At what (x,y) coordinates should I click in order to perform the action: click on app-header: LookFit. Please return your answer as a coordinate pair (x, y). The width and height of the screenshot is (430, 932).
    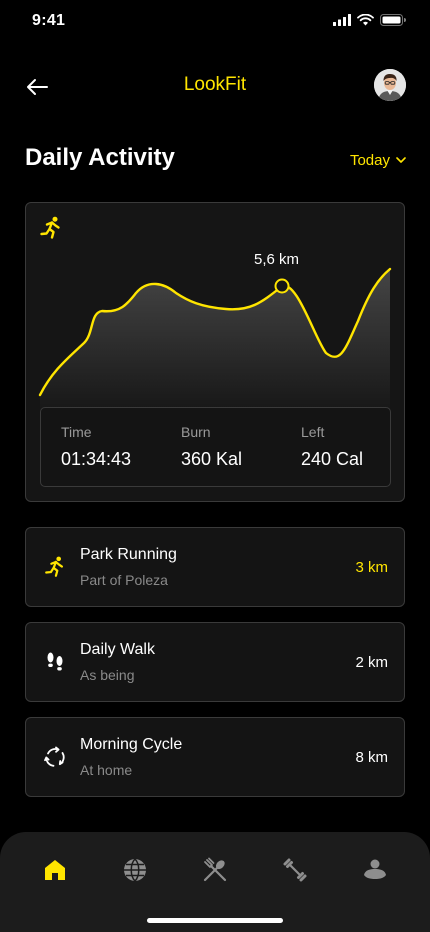
    Looking at the image, I should click on (215, 86).